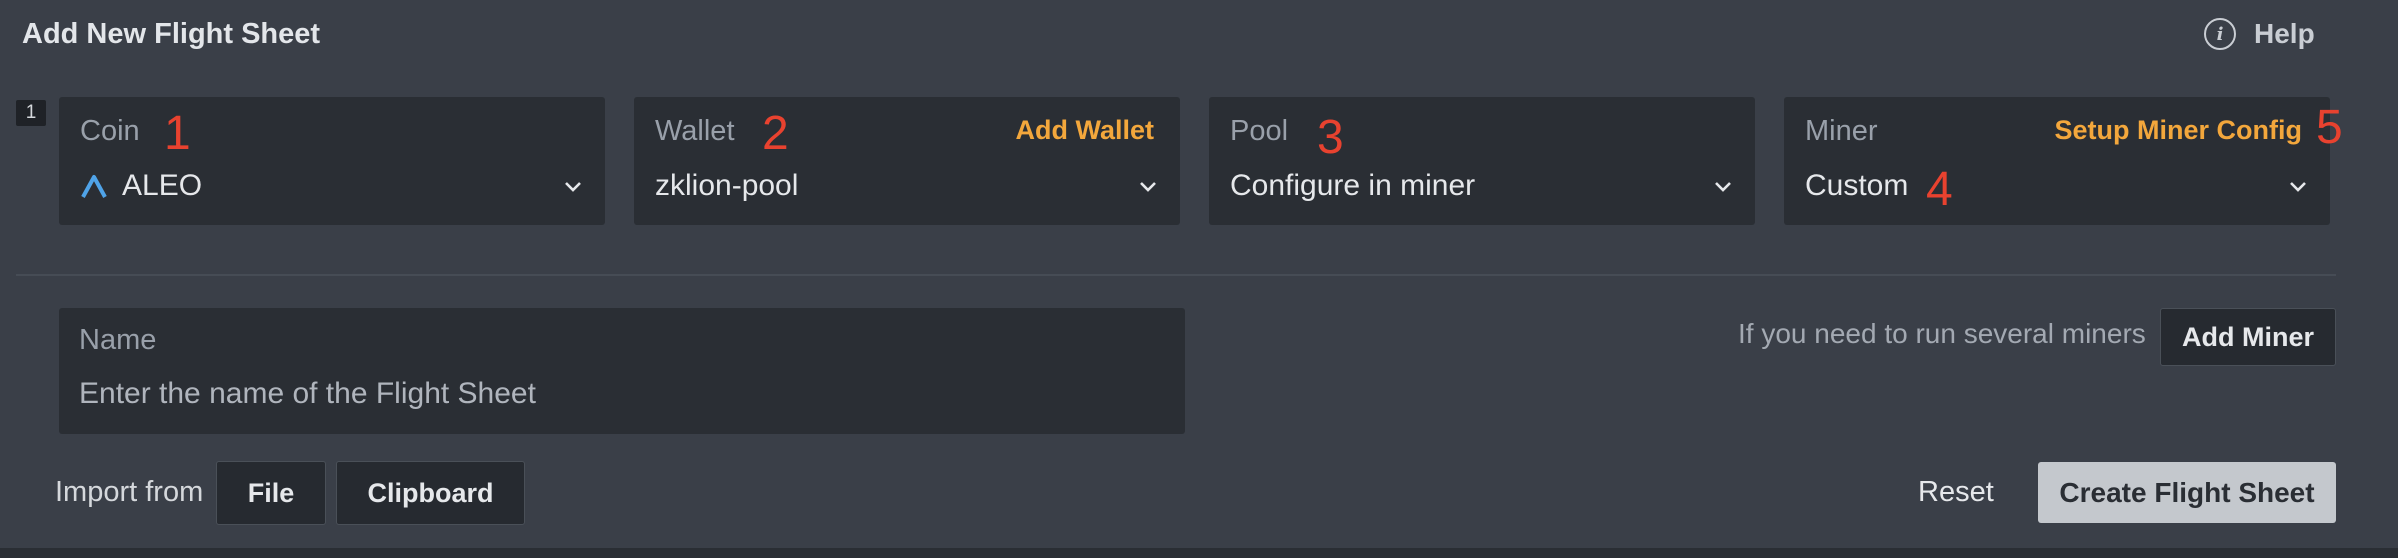  What do you see at coordinates (1085, 130) in the screenshot?
I see `add-wallet-link: Add Wallet` at bounding box center [1085, 130].